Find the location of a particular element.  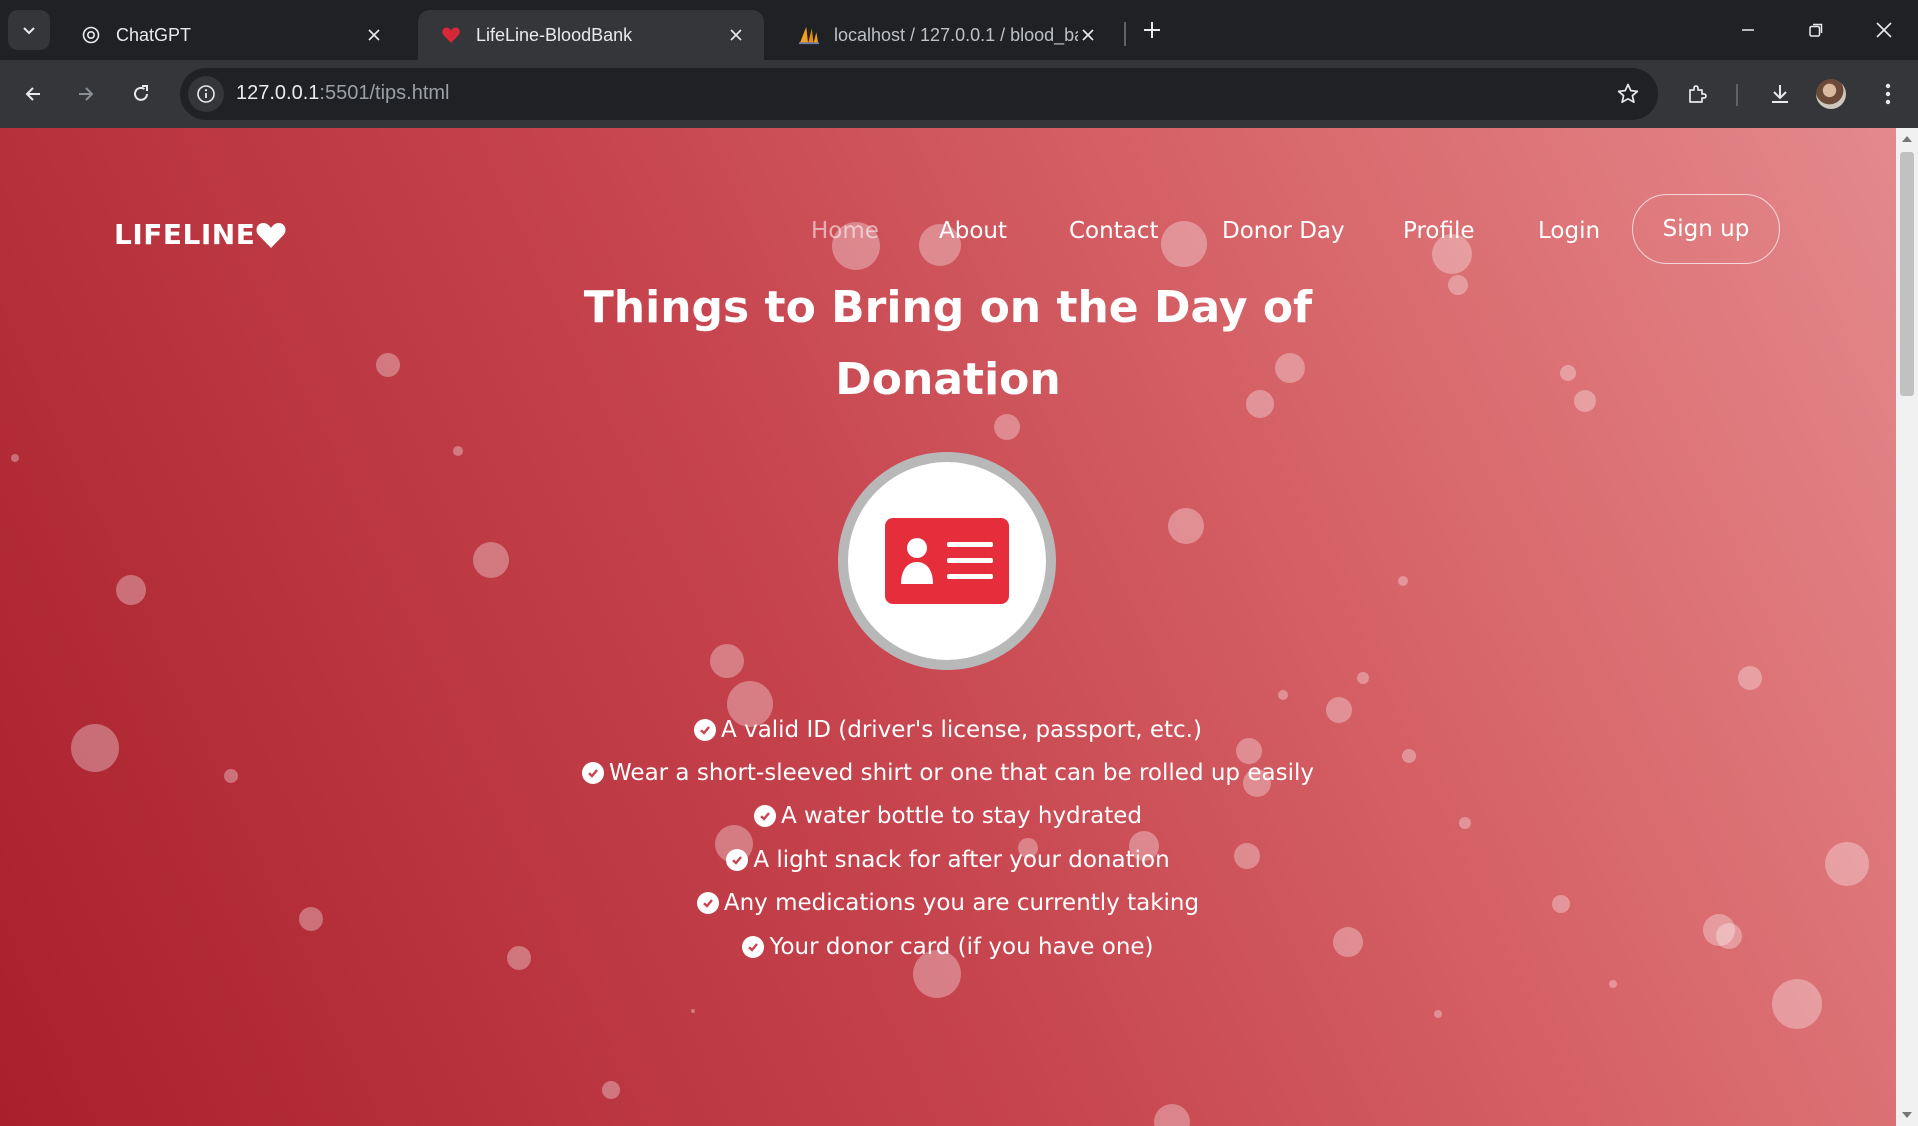

tab-search-button is located at coordinates (29, 30).